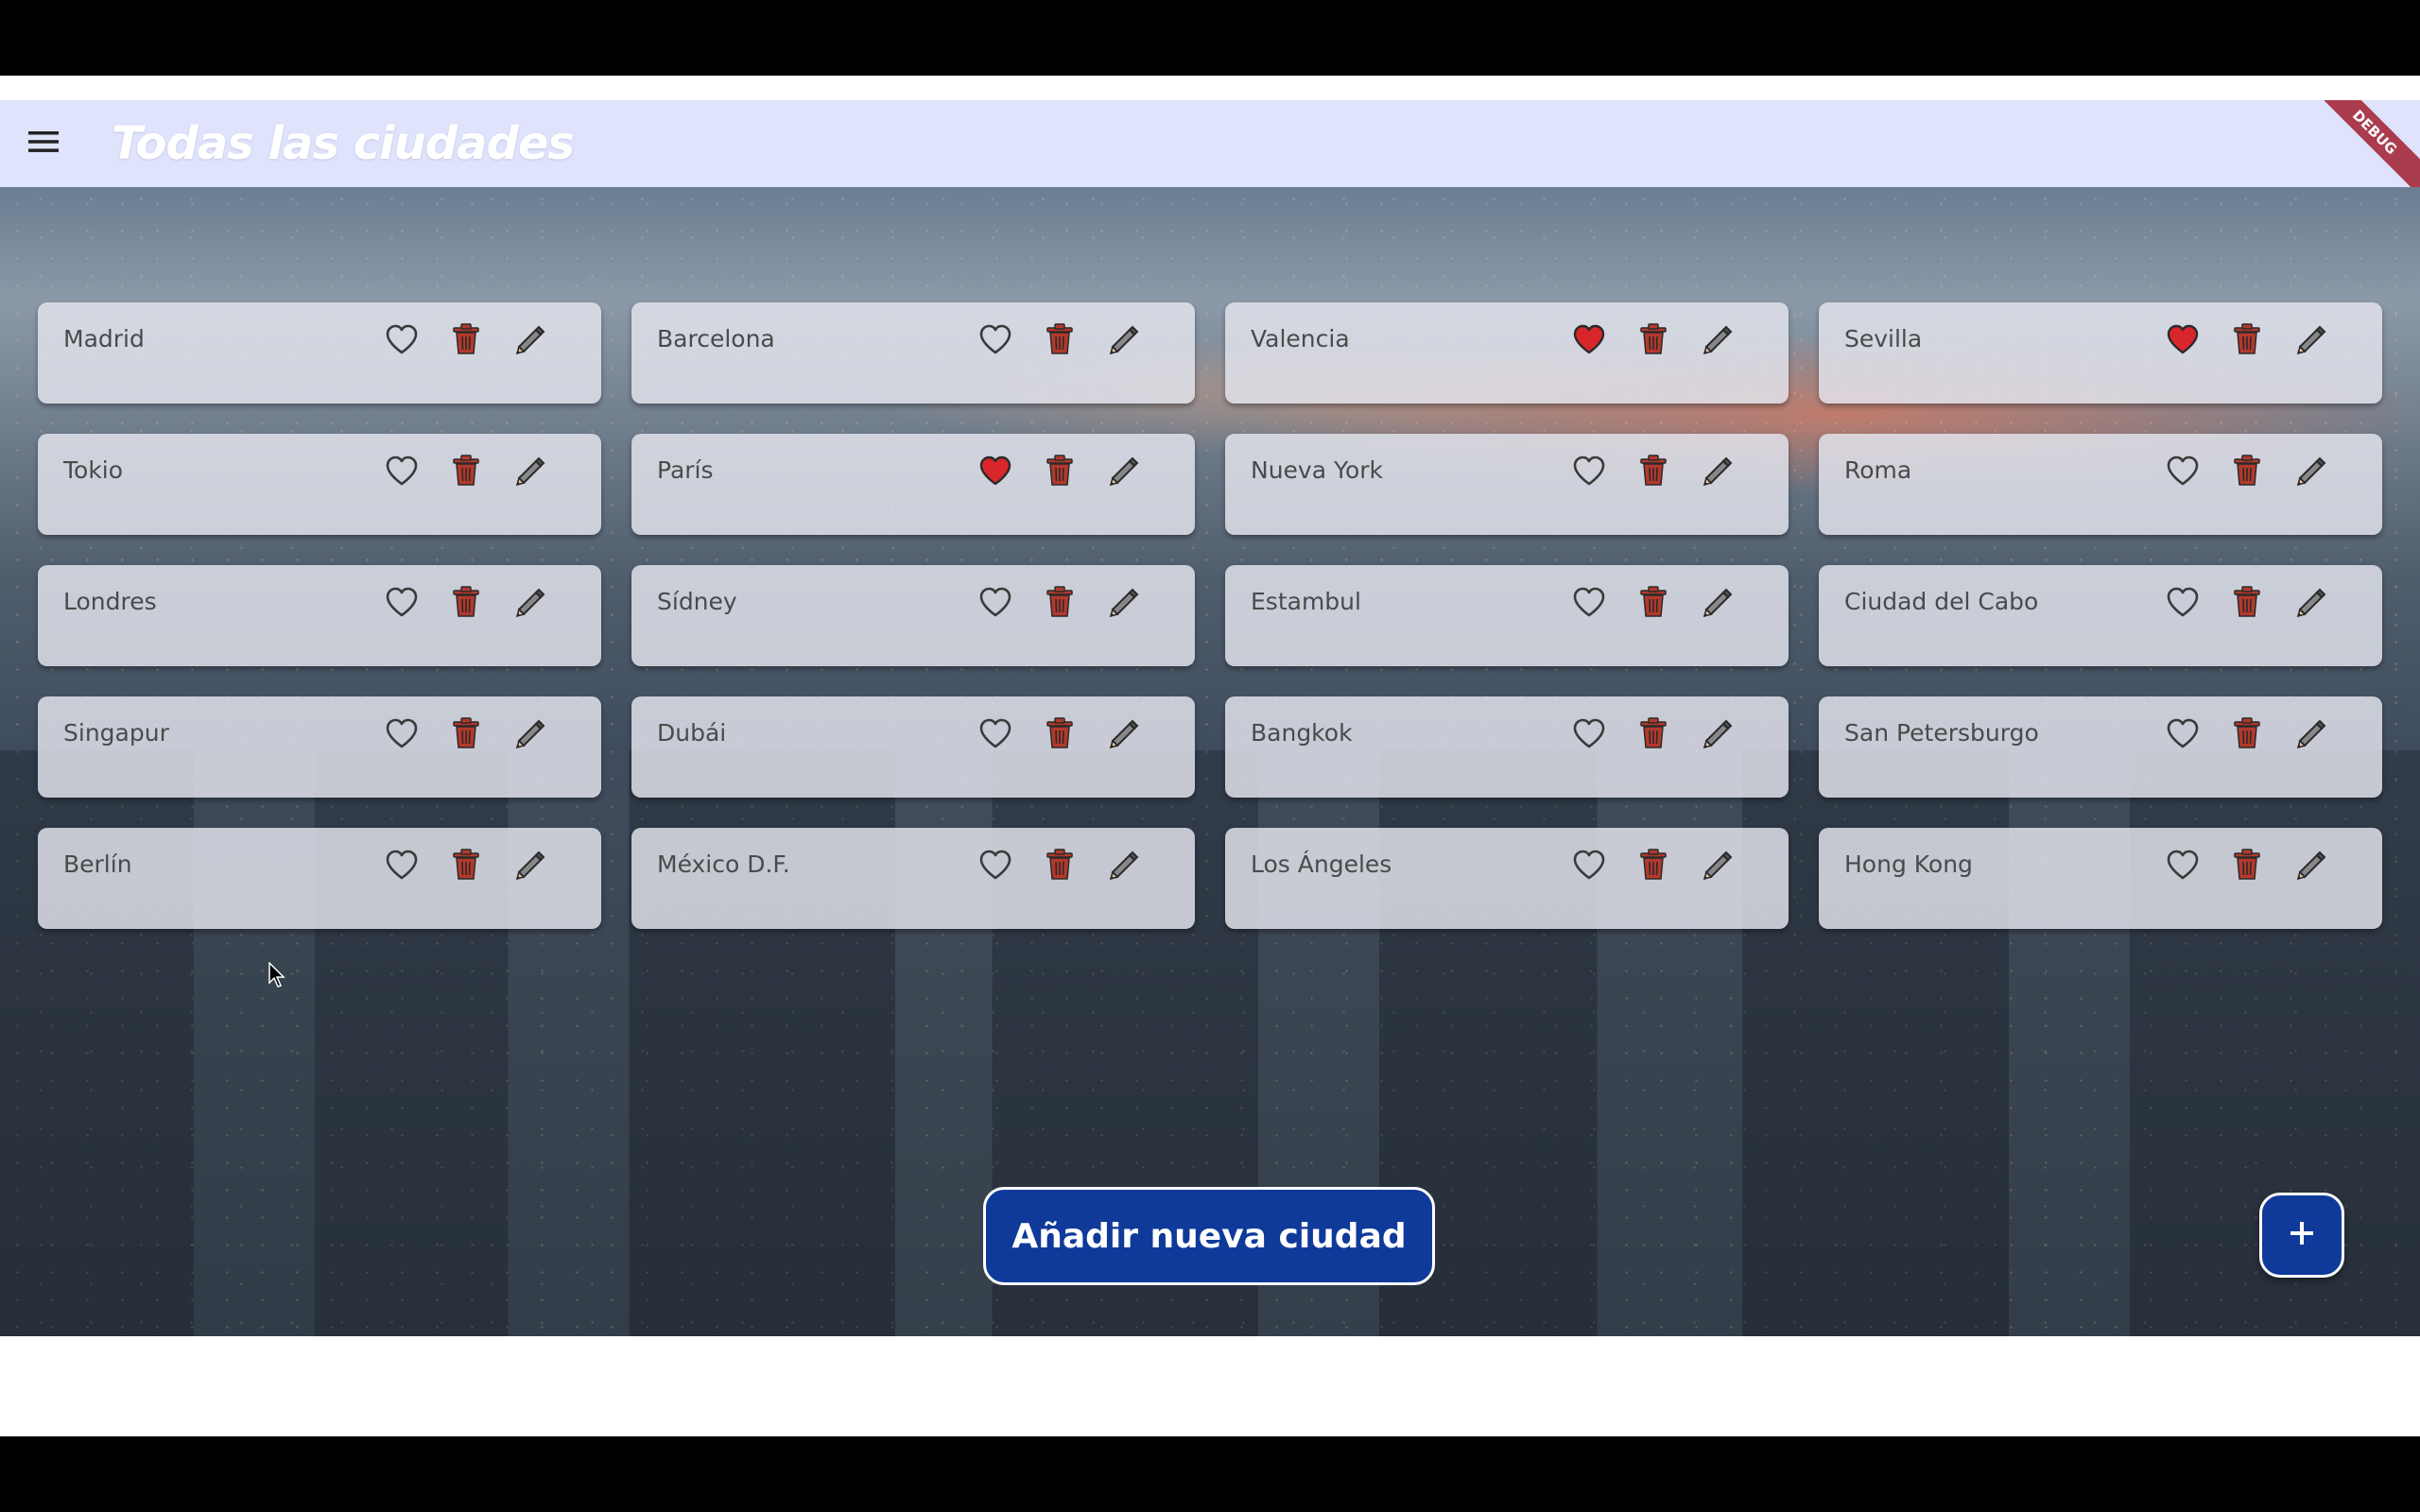 The image size is (2420, 1512). I want to click on city-card: Los Ángeles, so click(1507, 878).